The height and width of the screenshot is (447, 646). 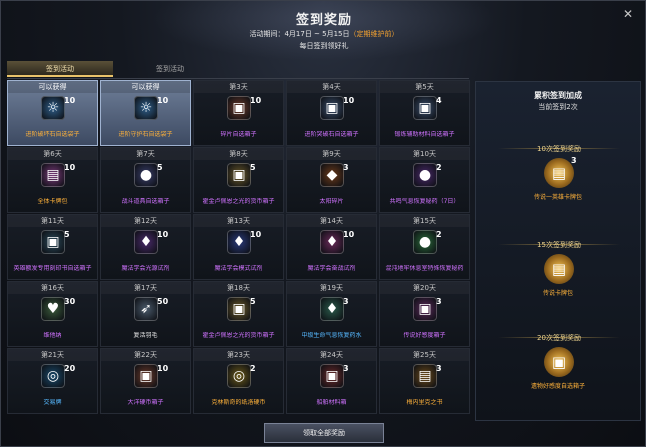 What do you see at coordinates (628, 14) in the screenshot?
I see `close-icon: ✕` at bounding box center [628, 14].